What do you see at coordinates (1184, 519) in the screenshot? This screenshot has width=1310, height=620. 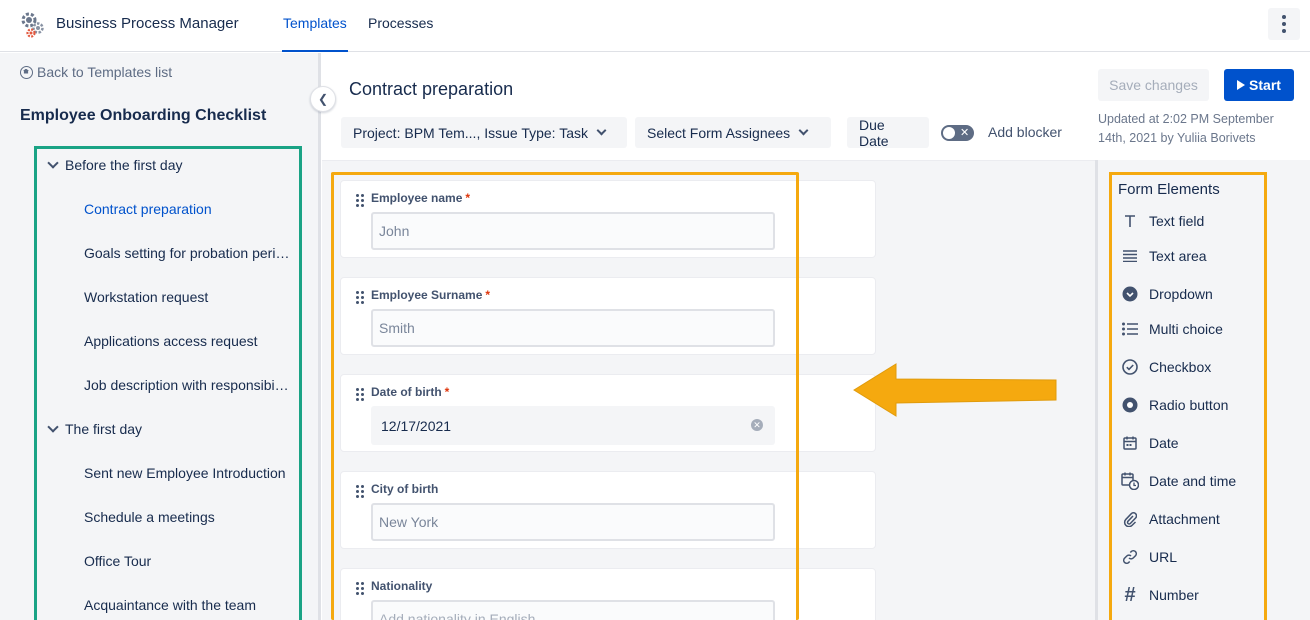 I see `element-label: Attachment` at bounding box center [1184, 519].